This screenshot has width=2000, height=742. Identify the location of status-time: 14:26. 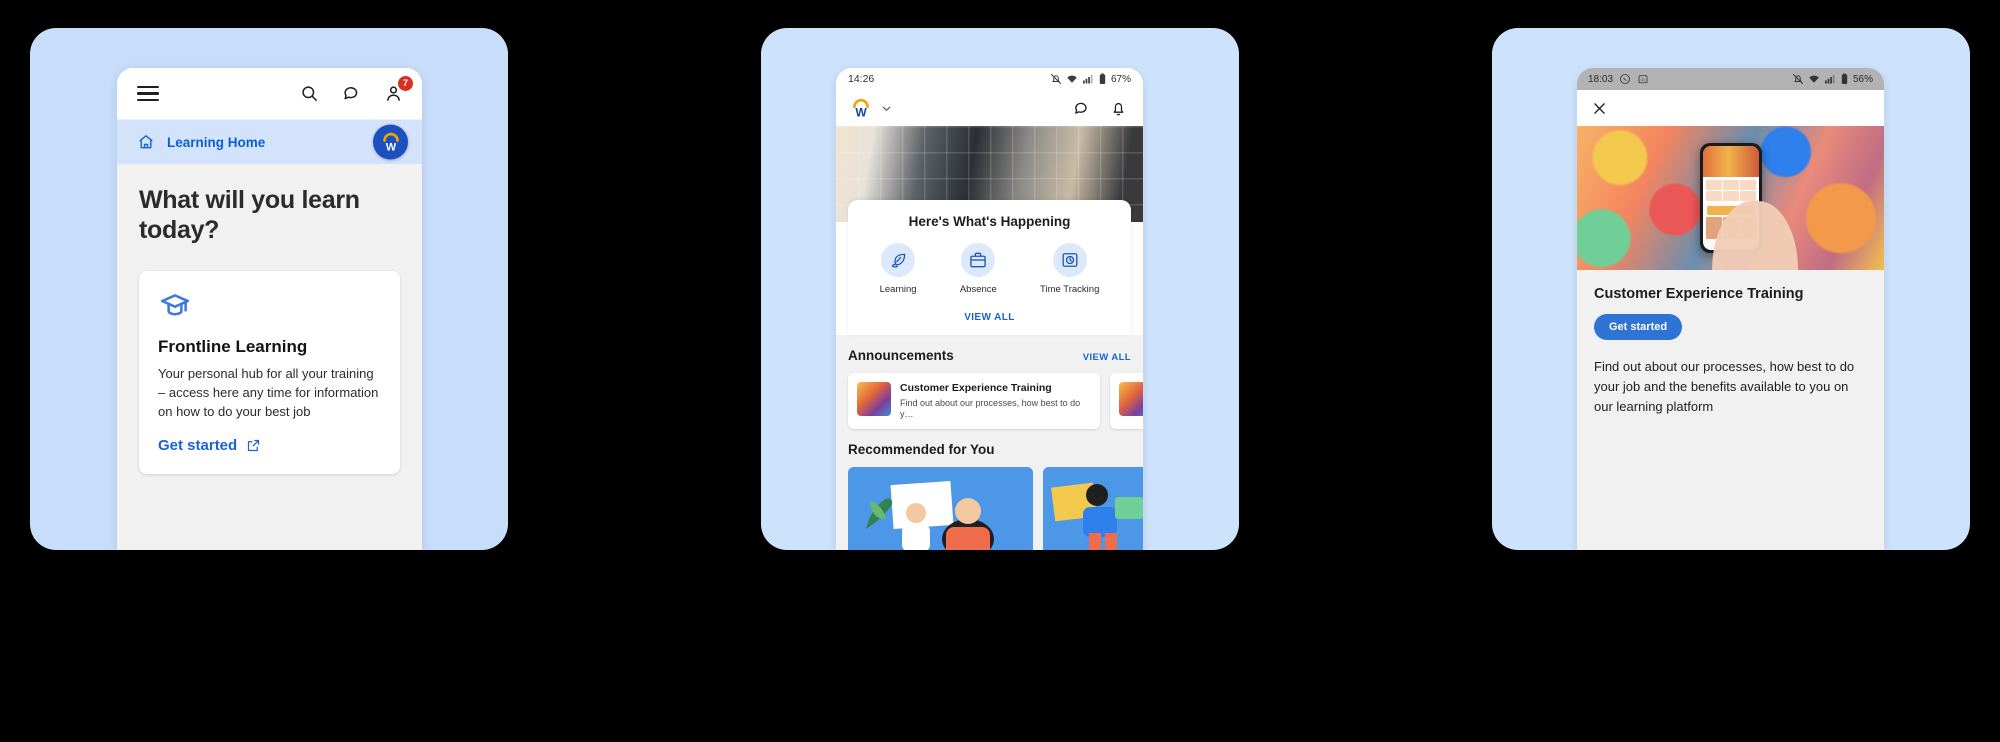
(861, 79).